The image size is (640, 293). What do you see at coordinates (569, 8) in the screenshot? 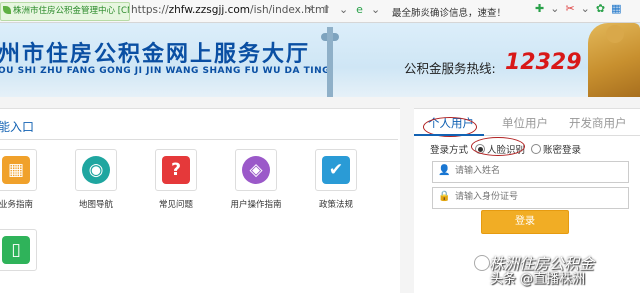
I see `scissors-icon: ✂` at bounding box center [569, 8].